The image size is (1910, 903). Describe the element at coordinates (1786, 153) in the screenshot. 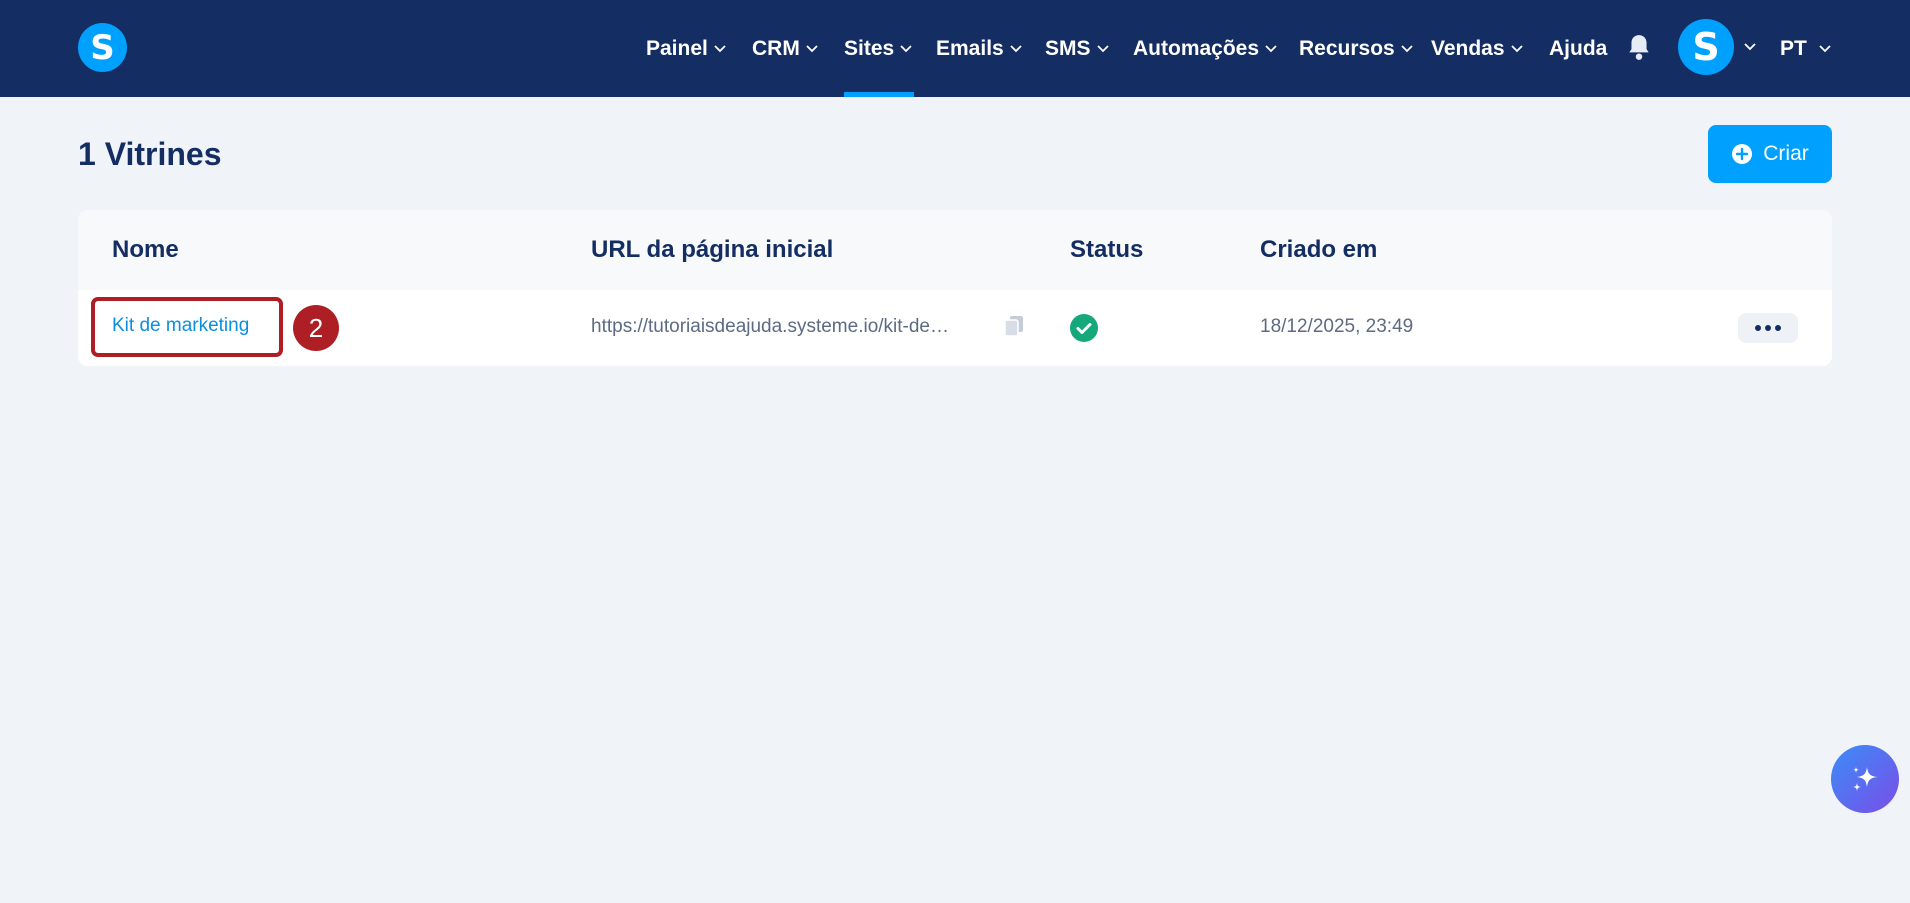

I see `create-button-label: Criar` at that location.